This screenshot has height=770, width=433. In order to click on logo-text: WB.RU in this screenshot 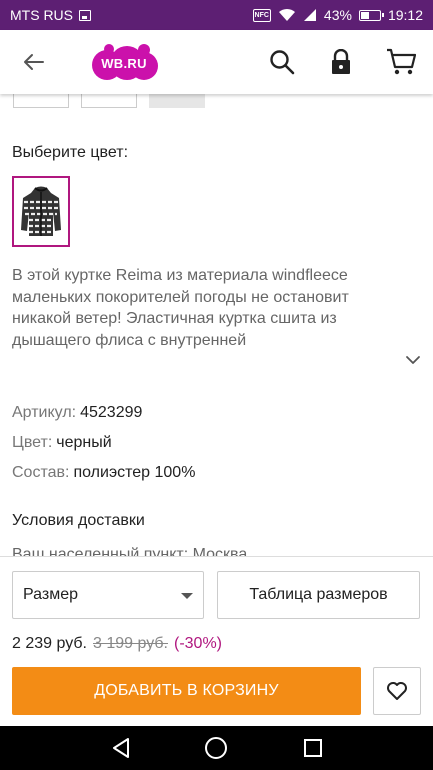, I will do `click(124, 63)`.